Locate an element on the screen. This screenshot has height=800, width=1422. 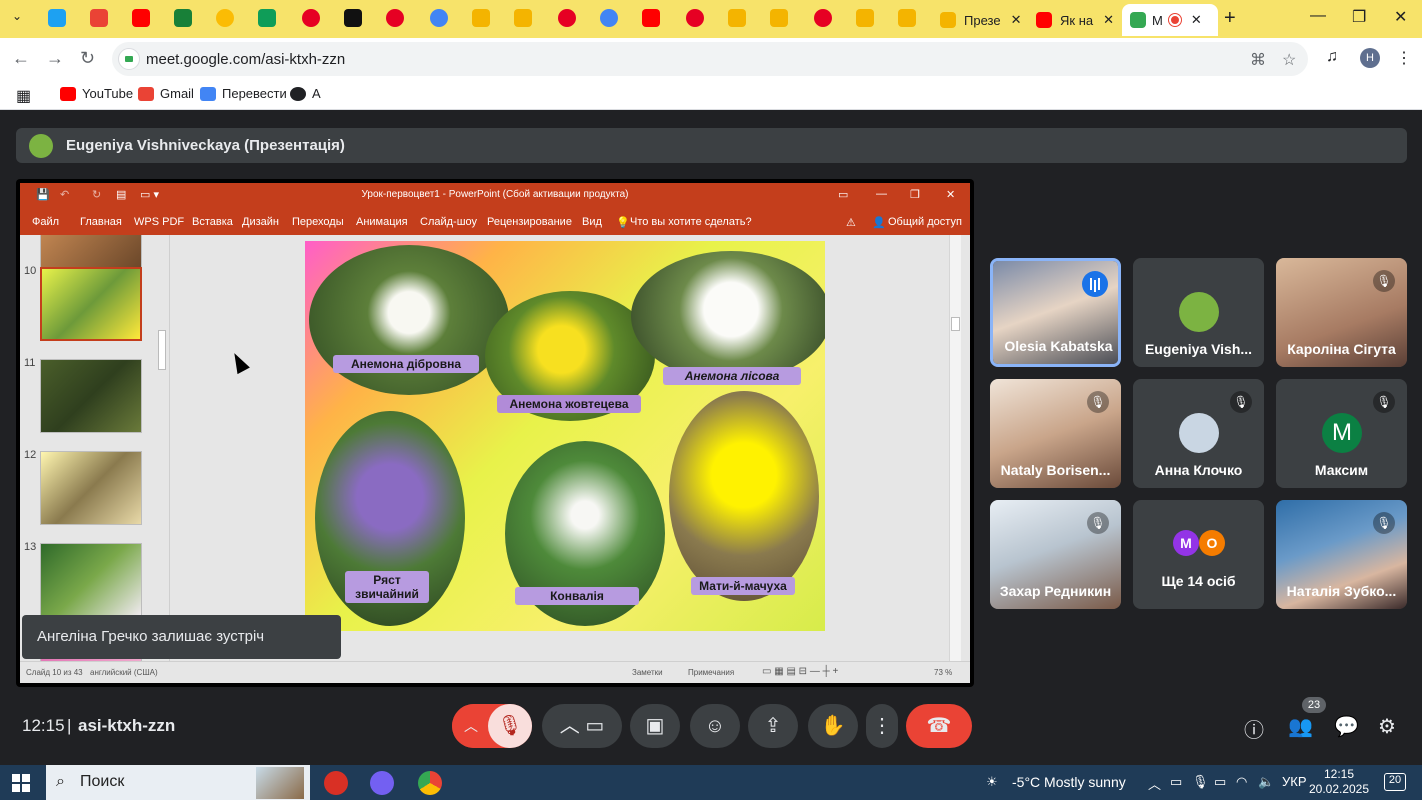
activities-icon: ⚙ is located at coordinates (1387, 726).